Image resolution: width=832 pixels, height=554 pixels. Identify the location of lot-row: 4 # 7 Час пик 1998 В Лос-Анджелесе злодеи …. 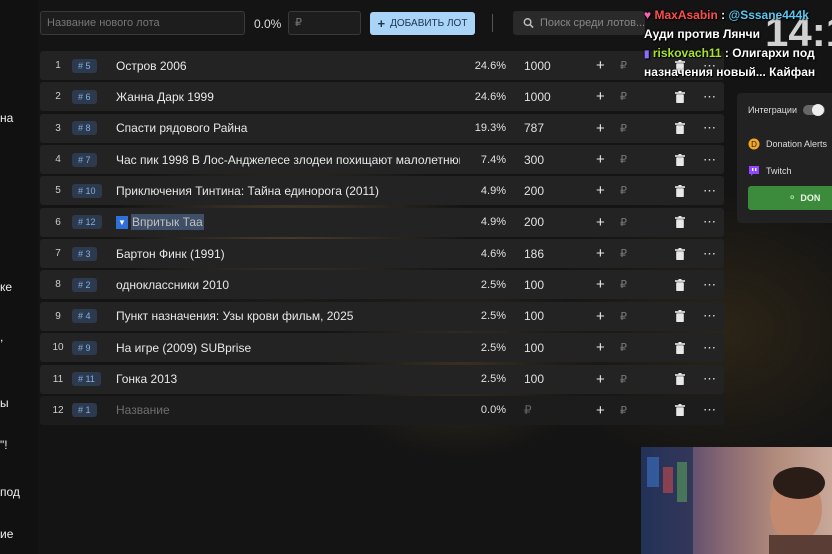
(382, 160).